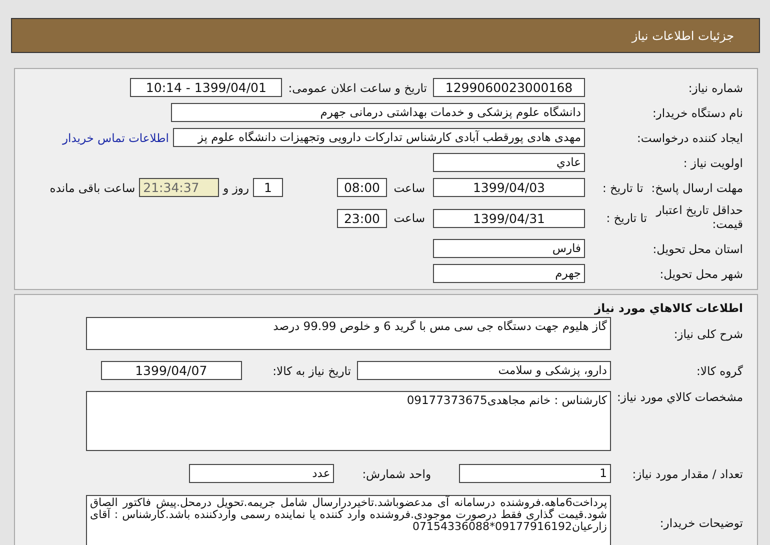  I want to click on contact-info-link: اطلاعات تماس خریدار, so click(115, 137).